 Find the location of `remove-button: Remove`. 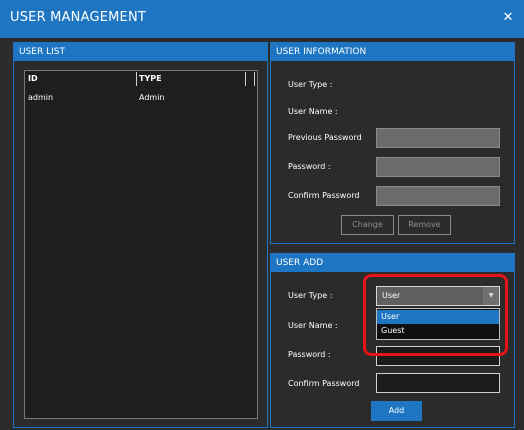

remove-button: Remove is located at coordinates (424, 225).